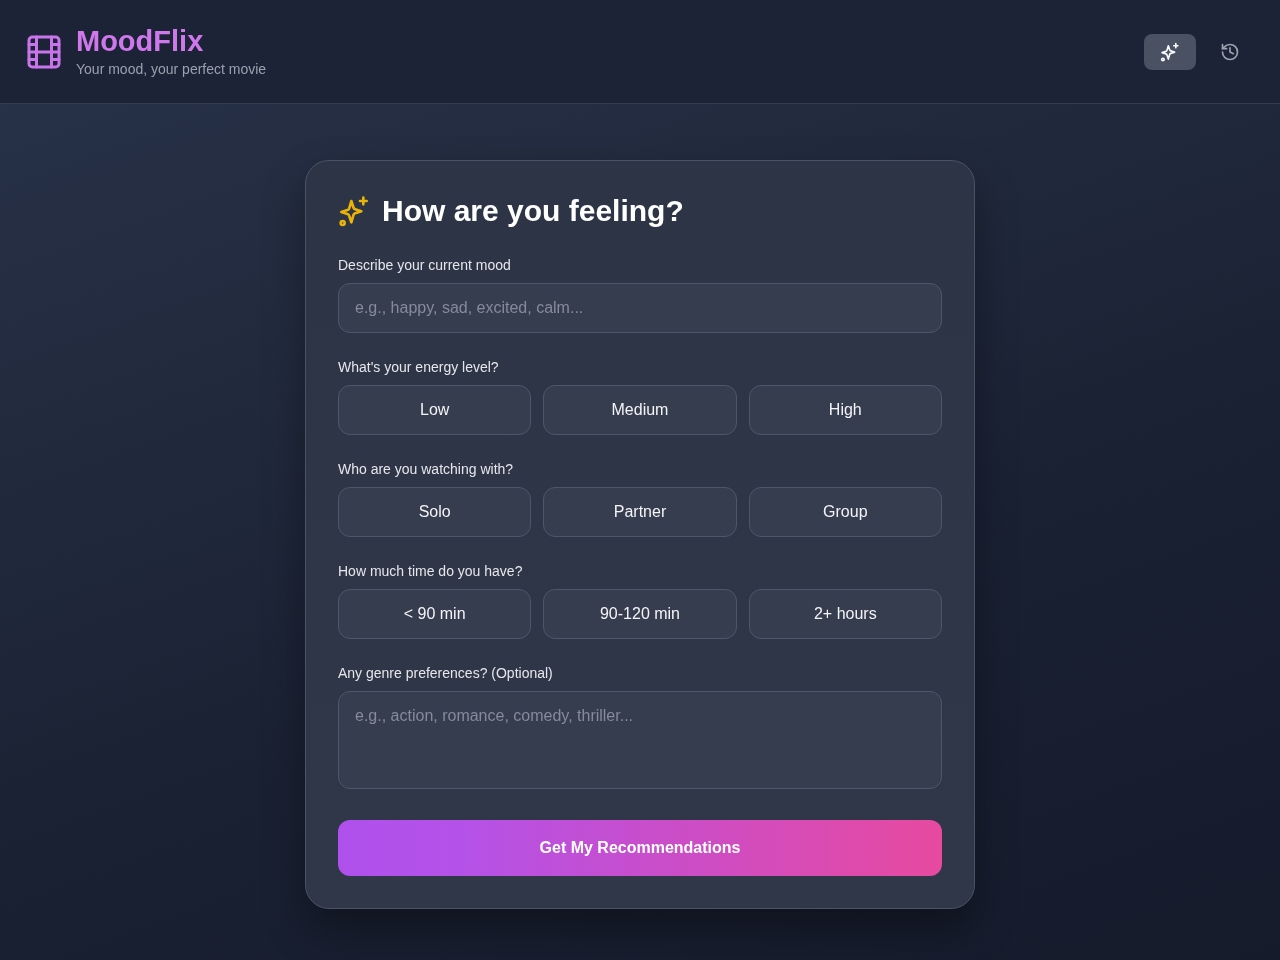  What do you see at coordinates (845, 512) in the screenshot?
I see `option-button: Group` at bounding box center [845, 512].